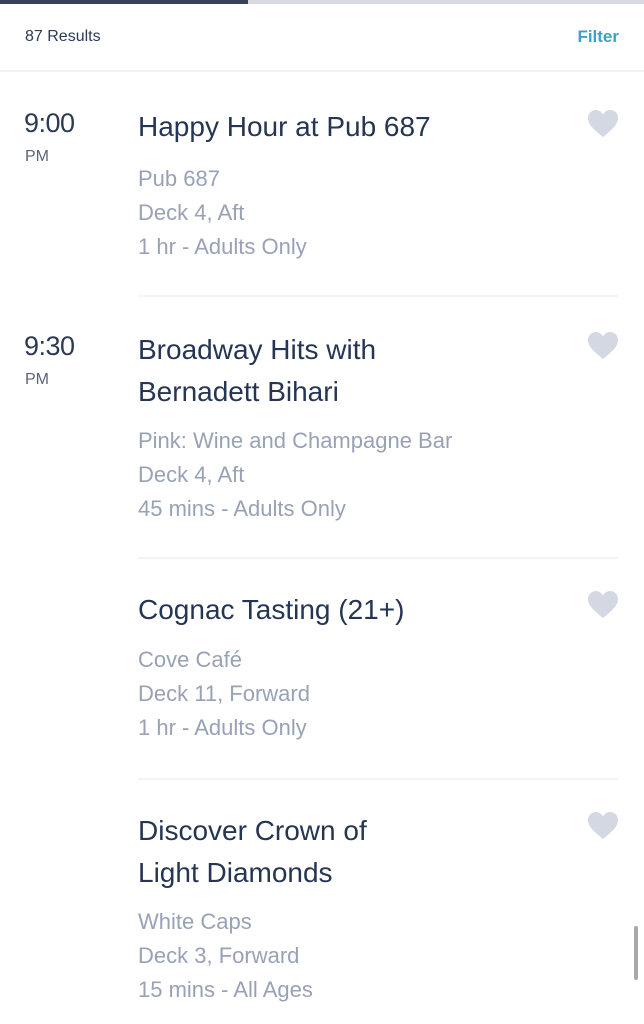 The height and width of the screenshot is (1024, 644). What do you see at coordinates (322, 37) in the screenshot?
I see `results-header: 87 Results Filter` at bounding box center [322, 37].